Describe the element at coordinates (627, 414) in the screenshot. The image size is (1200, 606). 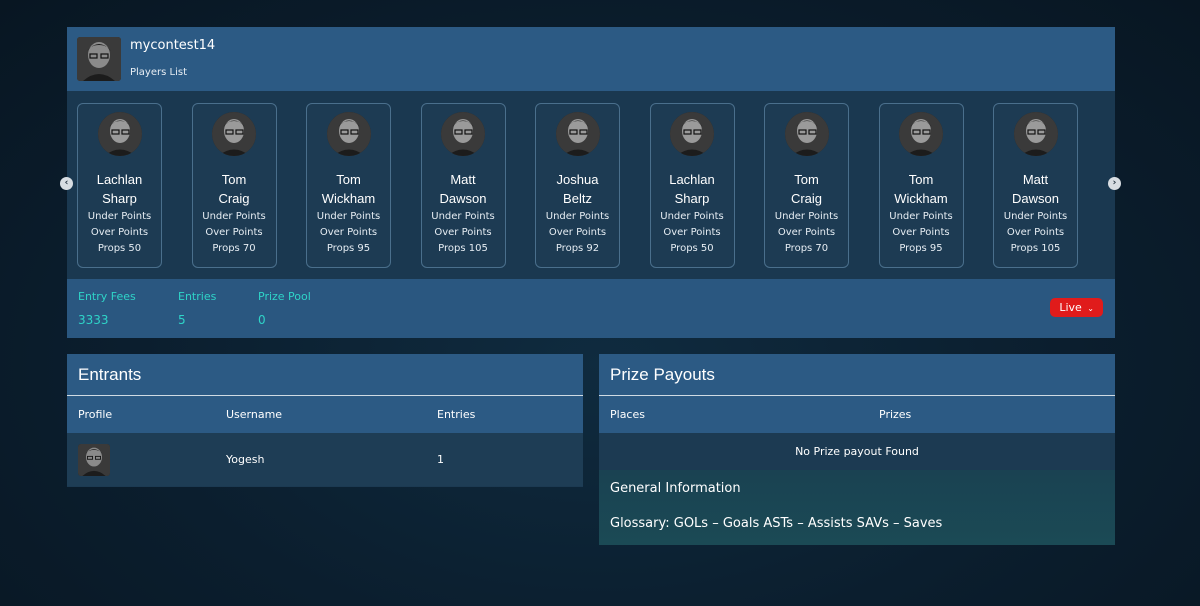
I see `column-places: Places` at that location.